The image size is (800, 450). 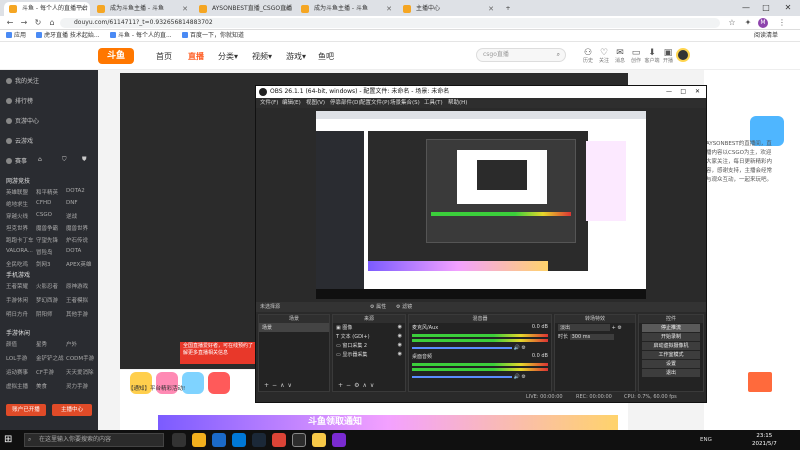 I want to click on sidebar-category-link: 虚拟主播, so click(x=17, y=386).